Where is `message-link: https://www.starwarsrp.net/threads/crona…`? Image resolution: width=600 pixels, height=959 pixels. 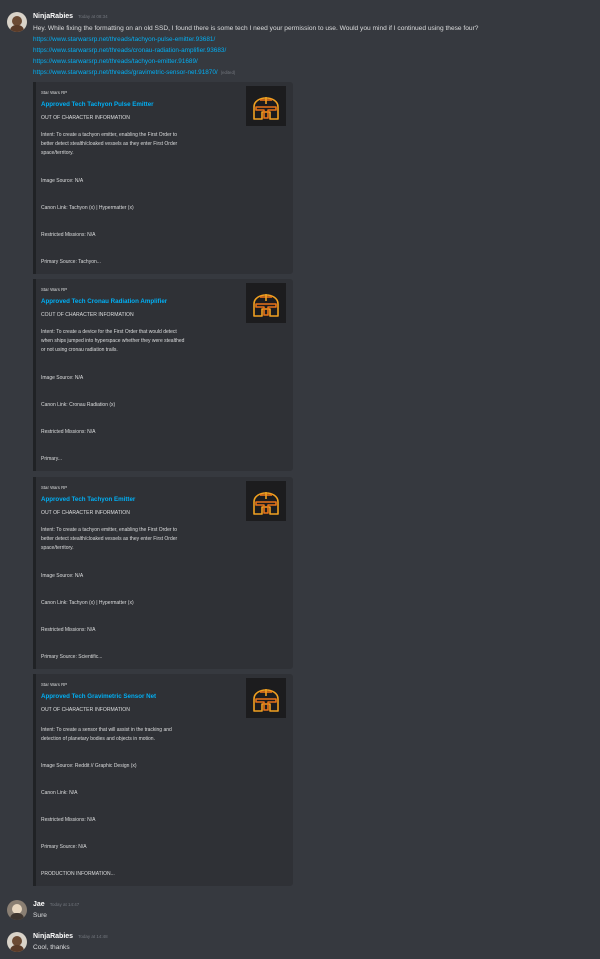
message-link: https://www.starwarsrp.net/threads/crona… is located at coordinates (129, 50).